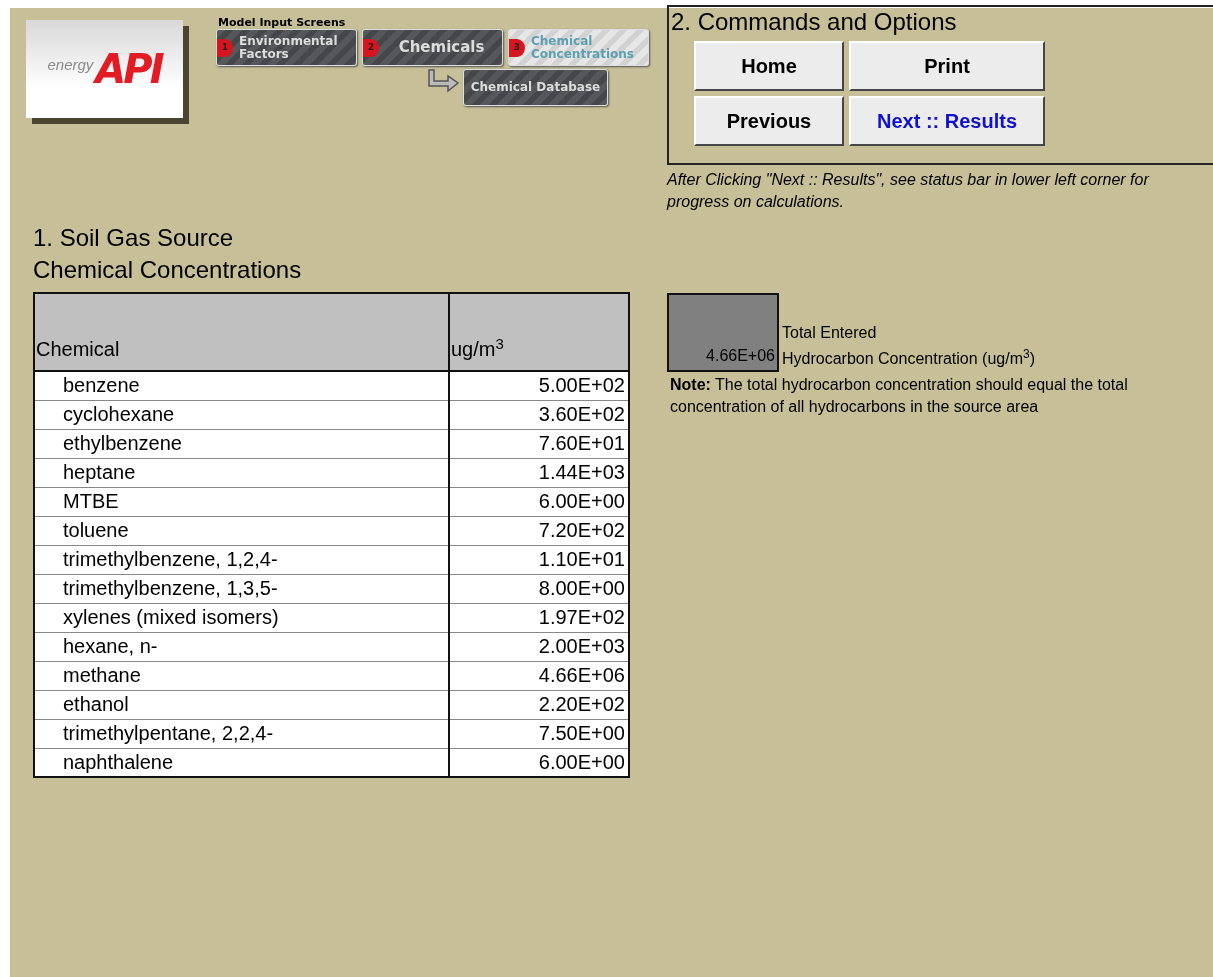 Image resolution: width=1213 pixels, height=977 pixels. Describe the element at coordinates (539, 588) in the screenshot. I see `concentration-cell: 8.00E+00` at that location.